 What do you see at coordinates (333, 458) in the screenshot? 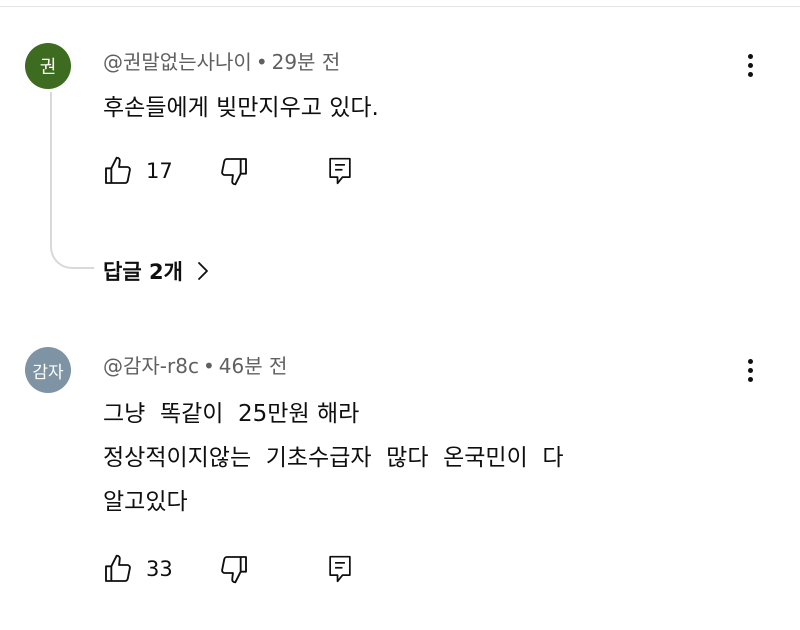
I see `comment-text-line: 정상적이지않는 기초수급자 많다 온국민이 다` at bounding box center [333, 458].